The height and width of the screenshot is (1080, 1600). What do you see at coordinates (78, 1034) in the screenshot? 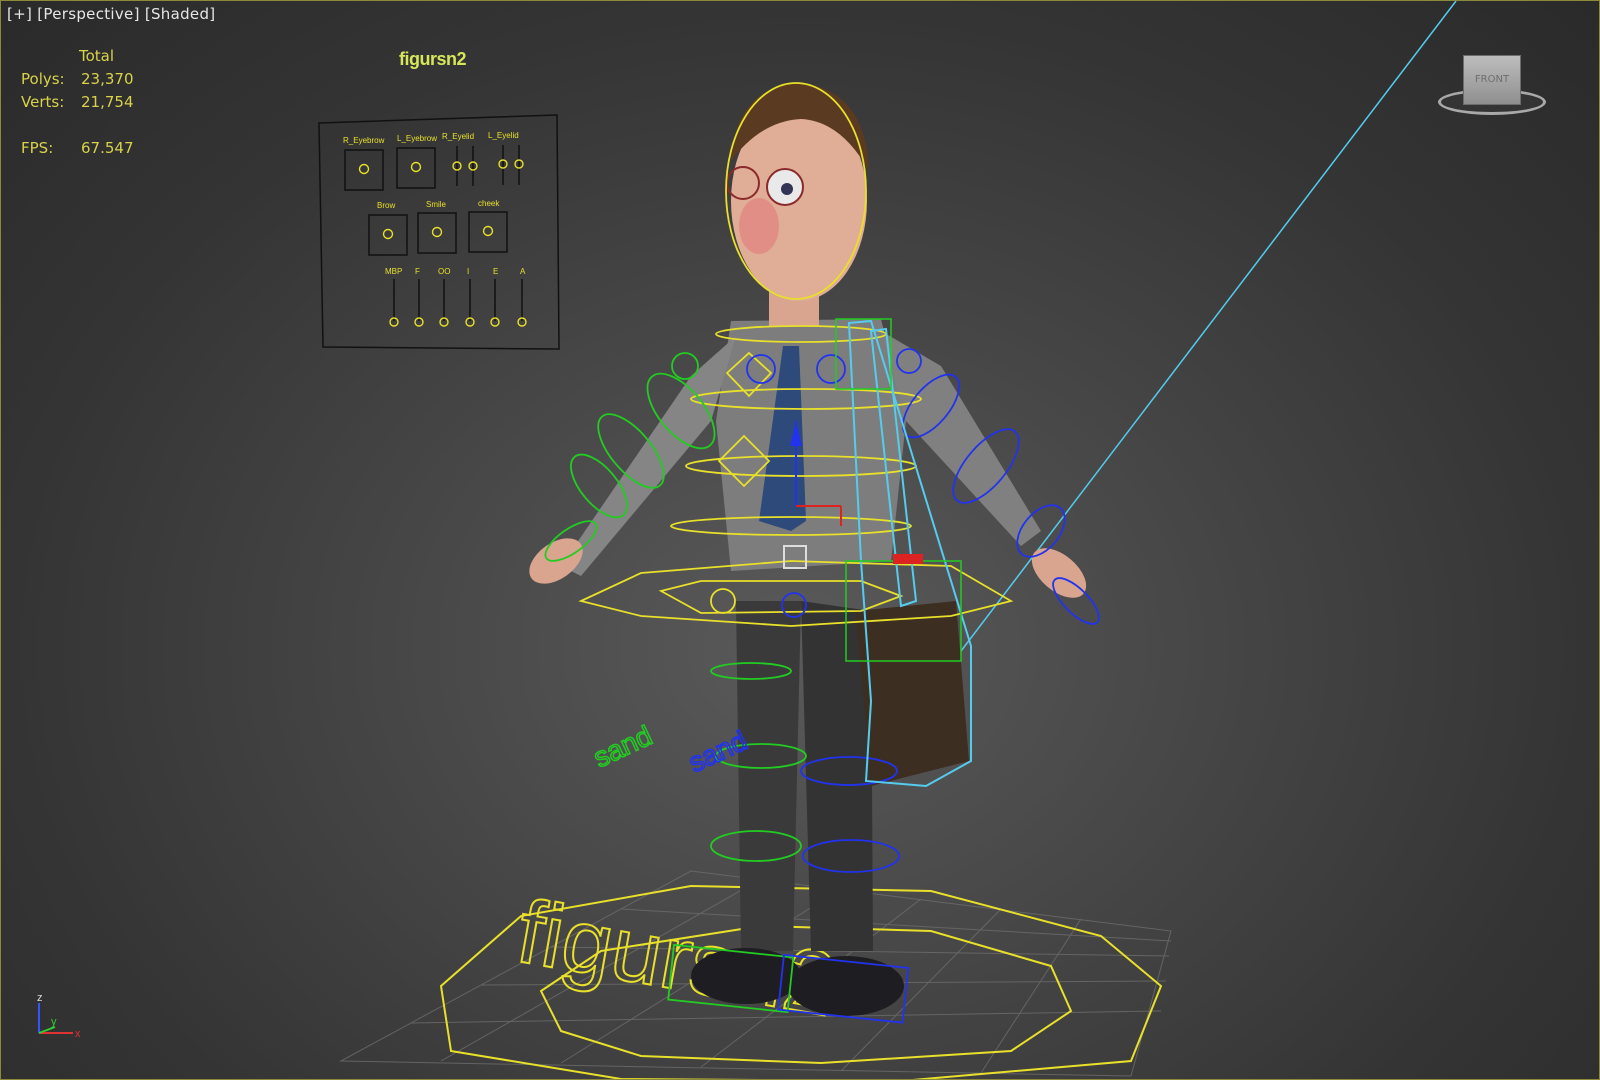
I see `axis-x-label: x` at bounding box center [78, 1034].